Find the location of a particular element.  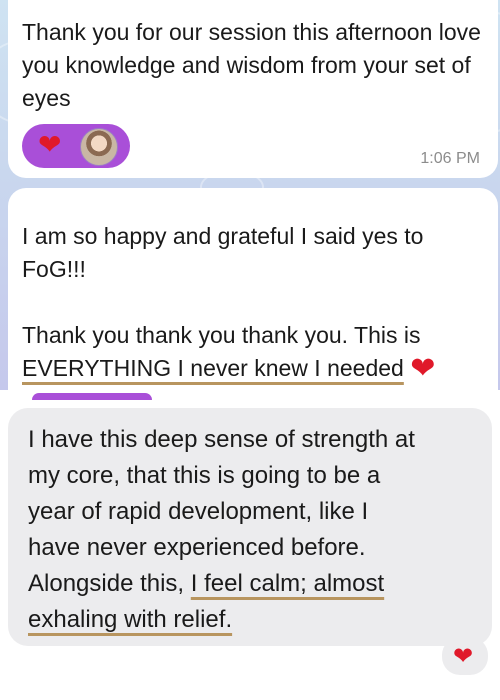

message-3-line: I have this deep sense of strength at is located at coordinates (221, 439).